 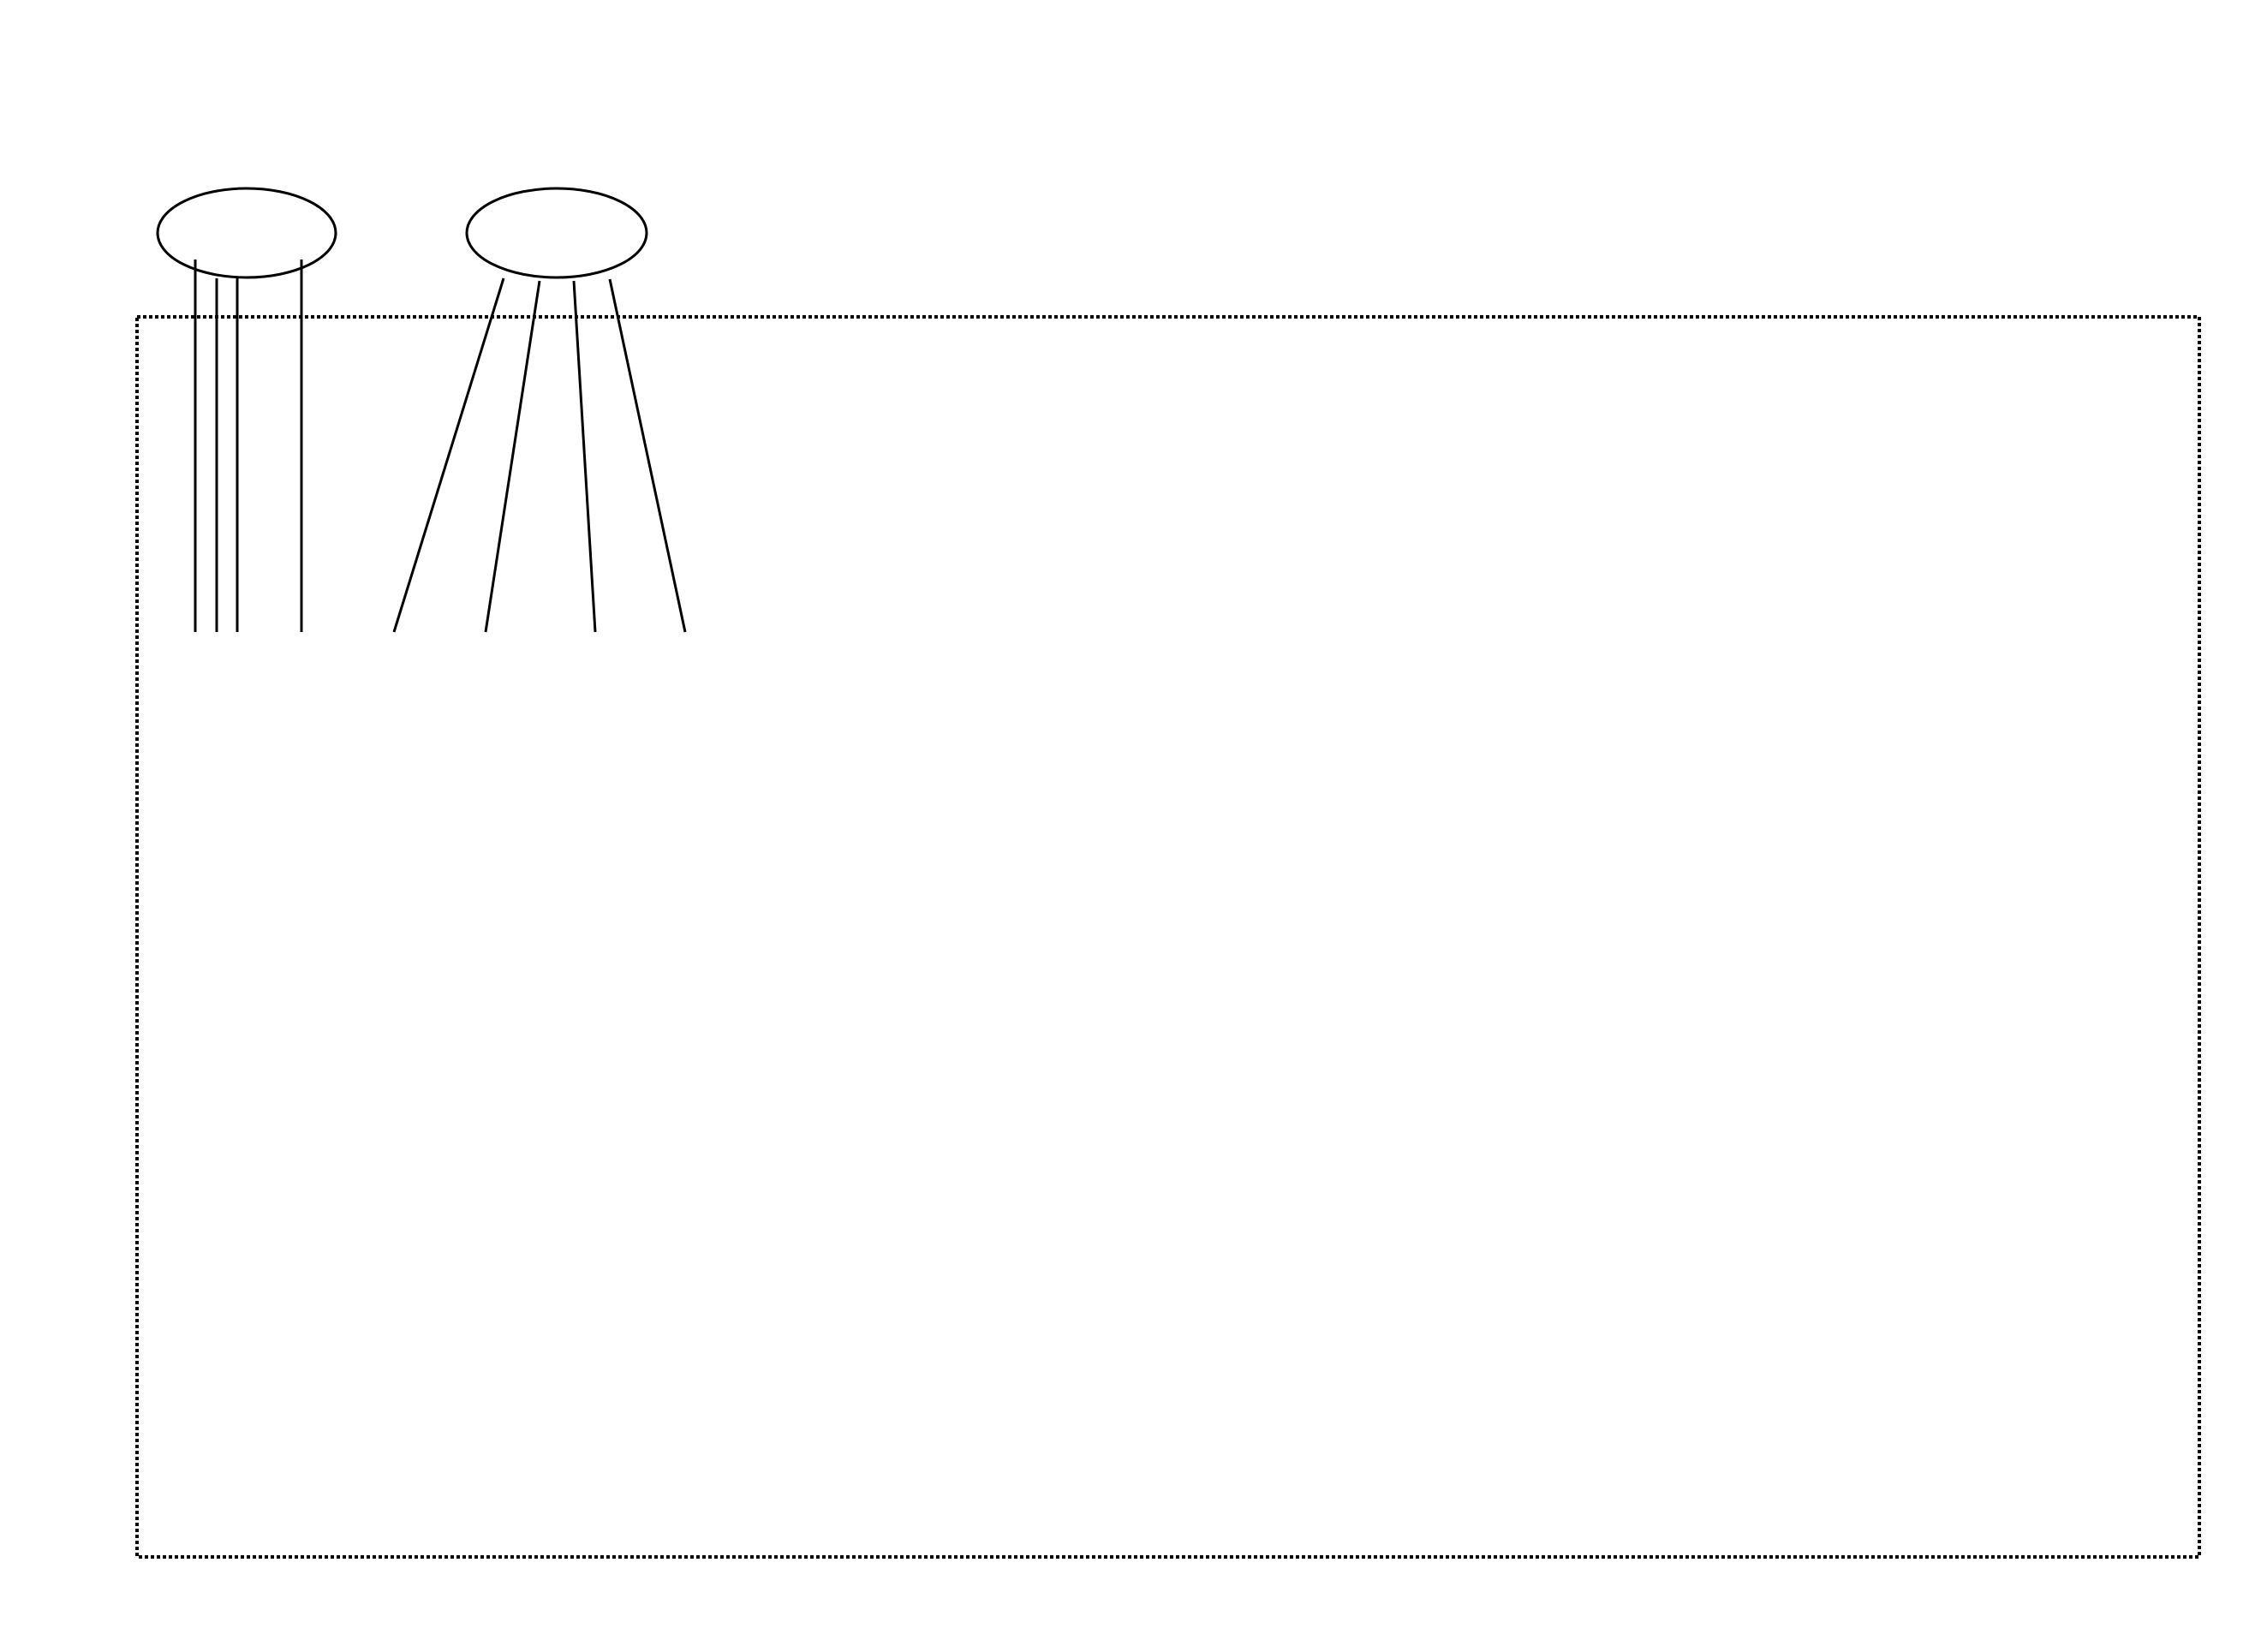 What do you see at coordinates (556, 233) in the screenshot?
I see `phone-group-111-icon` at bounding box center [556, 233].